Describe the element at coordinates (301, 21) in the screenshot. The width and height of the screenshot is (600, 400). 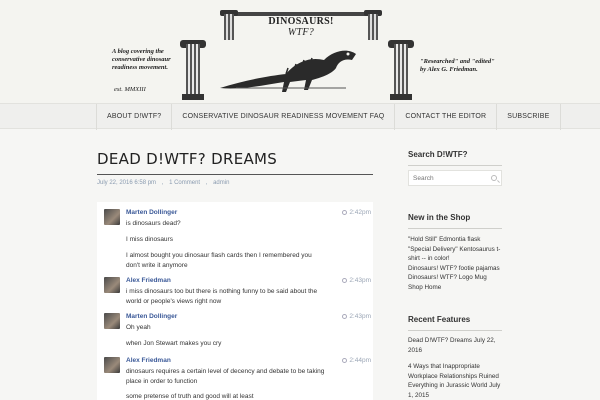
I see `banner-title-main: DINOSAURS!` at that location.